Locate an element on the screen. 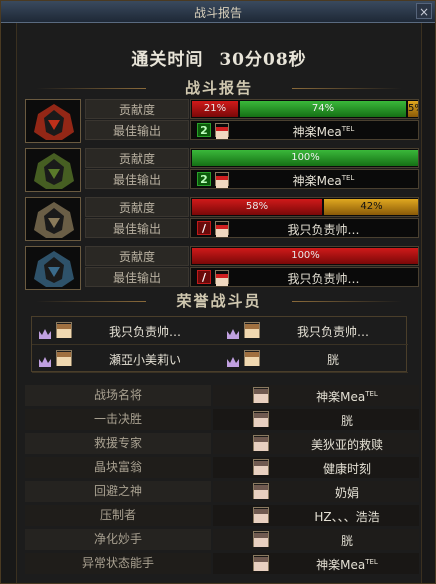 The height and width of the screenshot is (584, 436). award-title: 一击决胜 is located at coordinates (118, 419).